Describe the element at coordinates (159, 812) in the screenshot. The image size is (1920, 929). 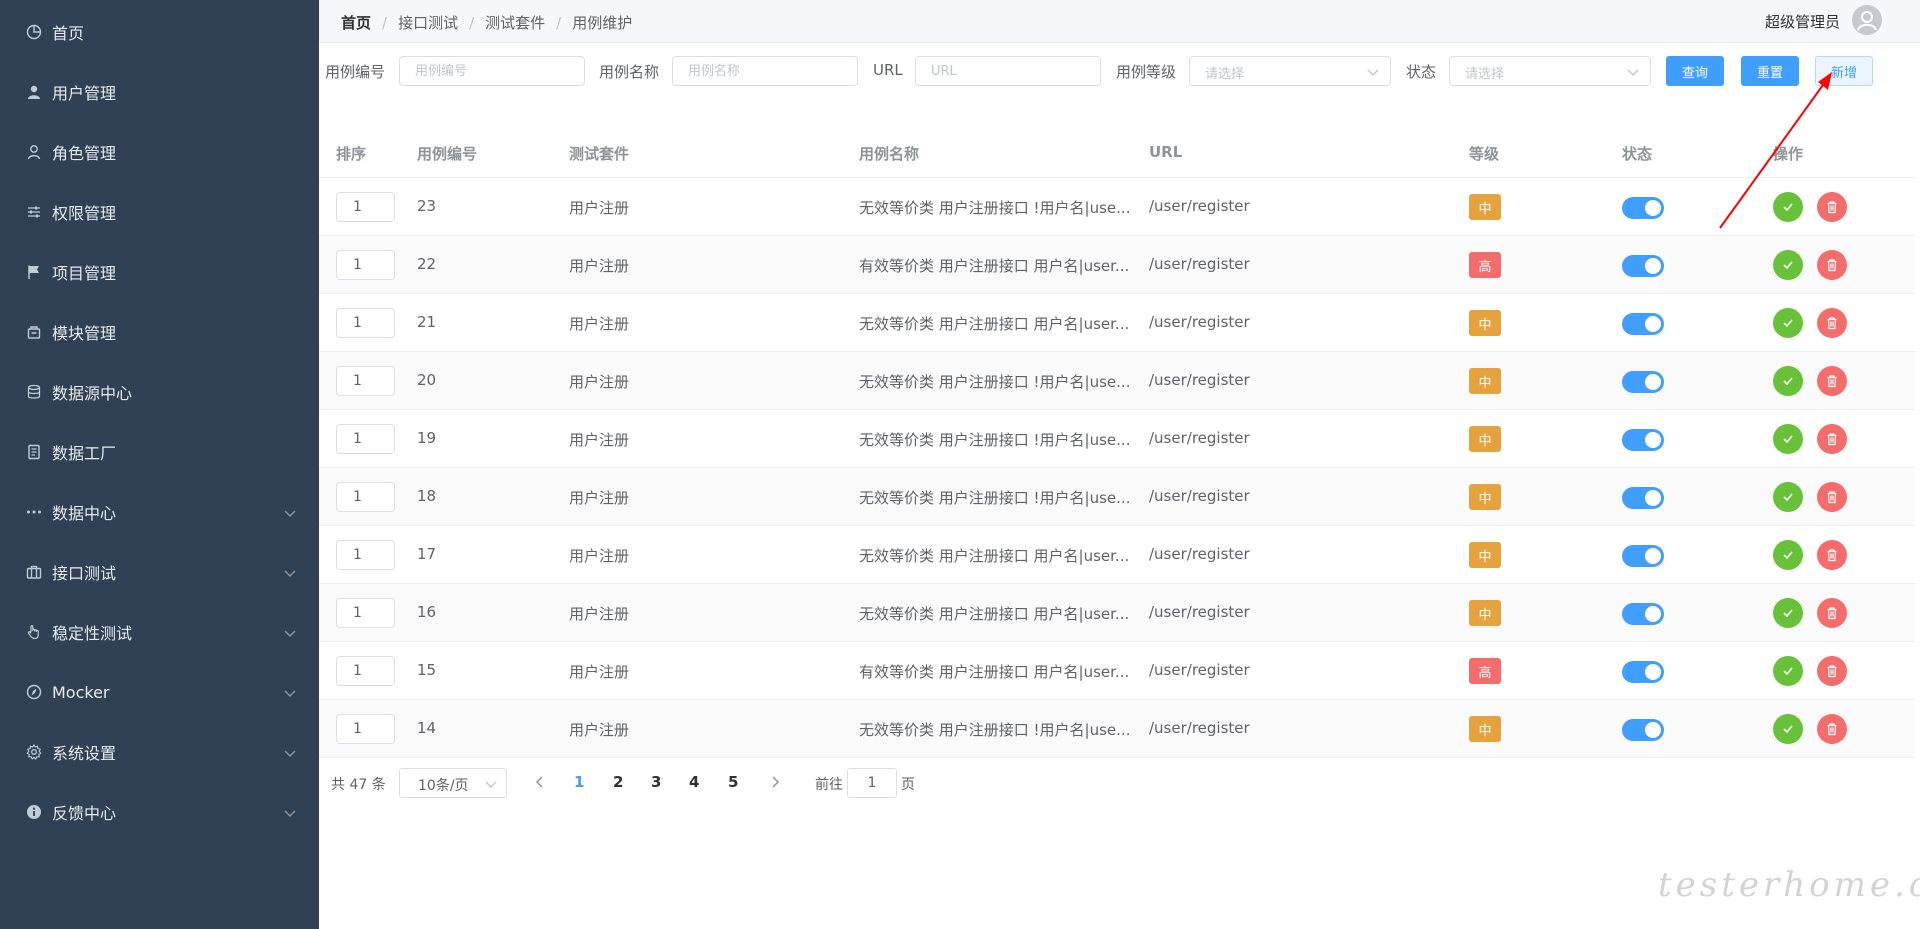
I see `sidebar-item-13: 反馈中心` at that location.